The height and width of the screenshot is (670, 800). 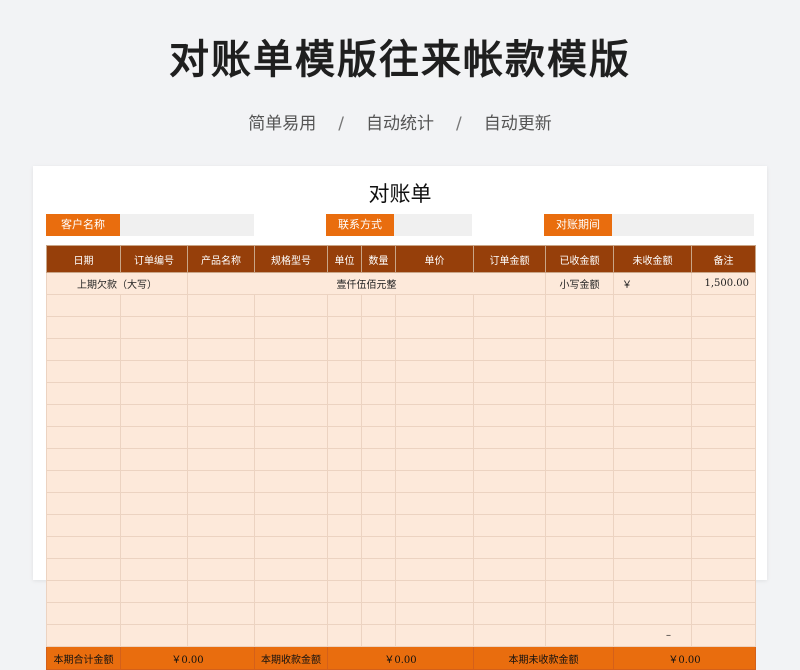 I want to click on customer-name-label: 客户名称, so click(x=83, y=225).